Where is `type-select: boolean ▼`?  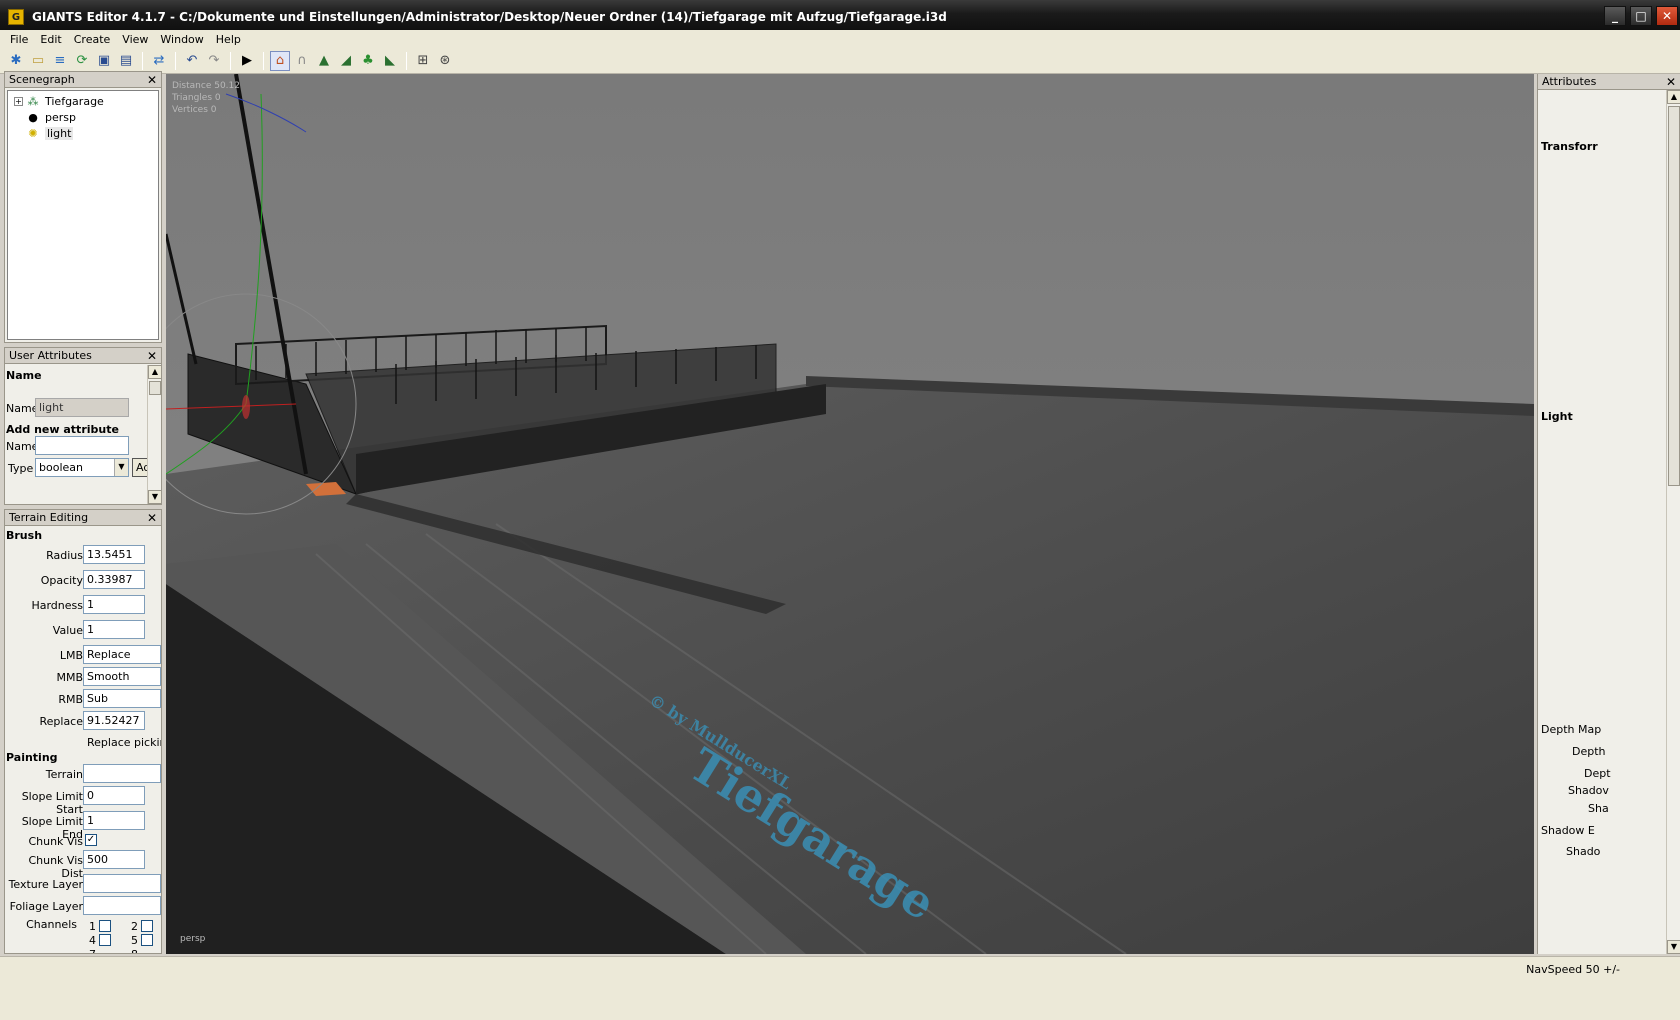 type-select: boolean ▼ is located at coordinates (82, 467).